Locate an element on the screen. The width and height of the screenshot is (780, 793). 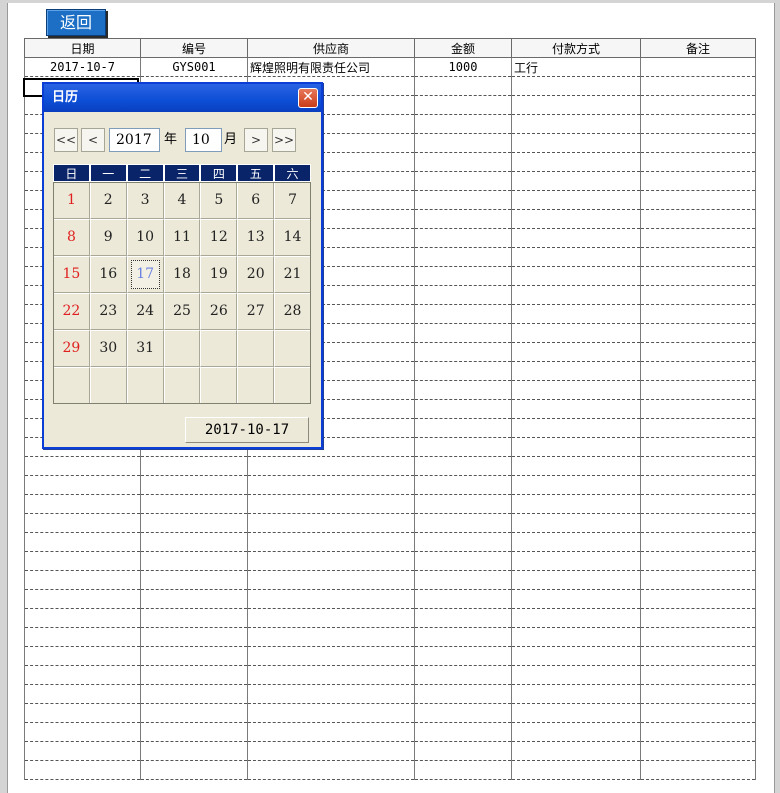
day-cell: 26 is located at coordinates (219, 311).